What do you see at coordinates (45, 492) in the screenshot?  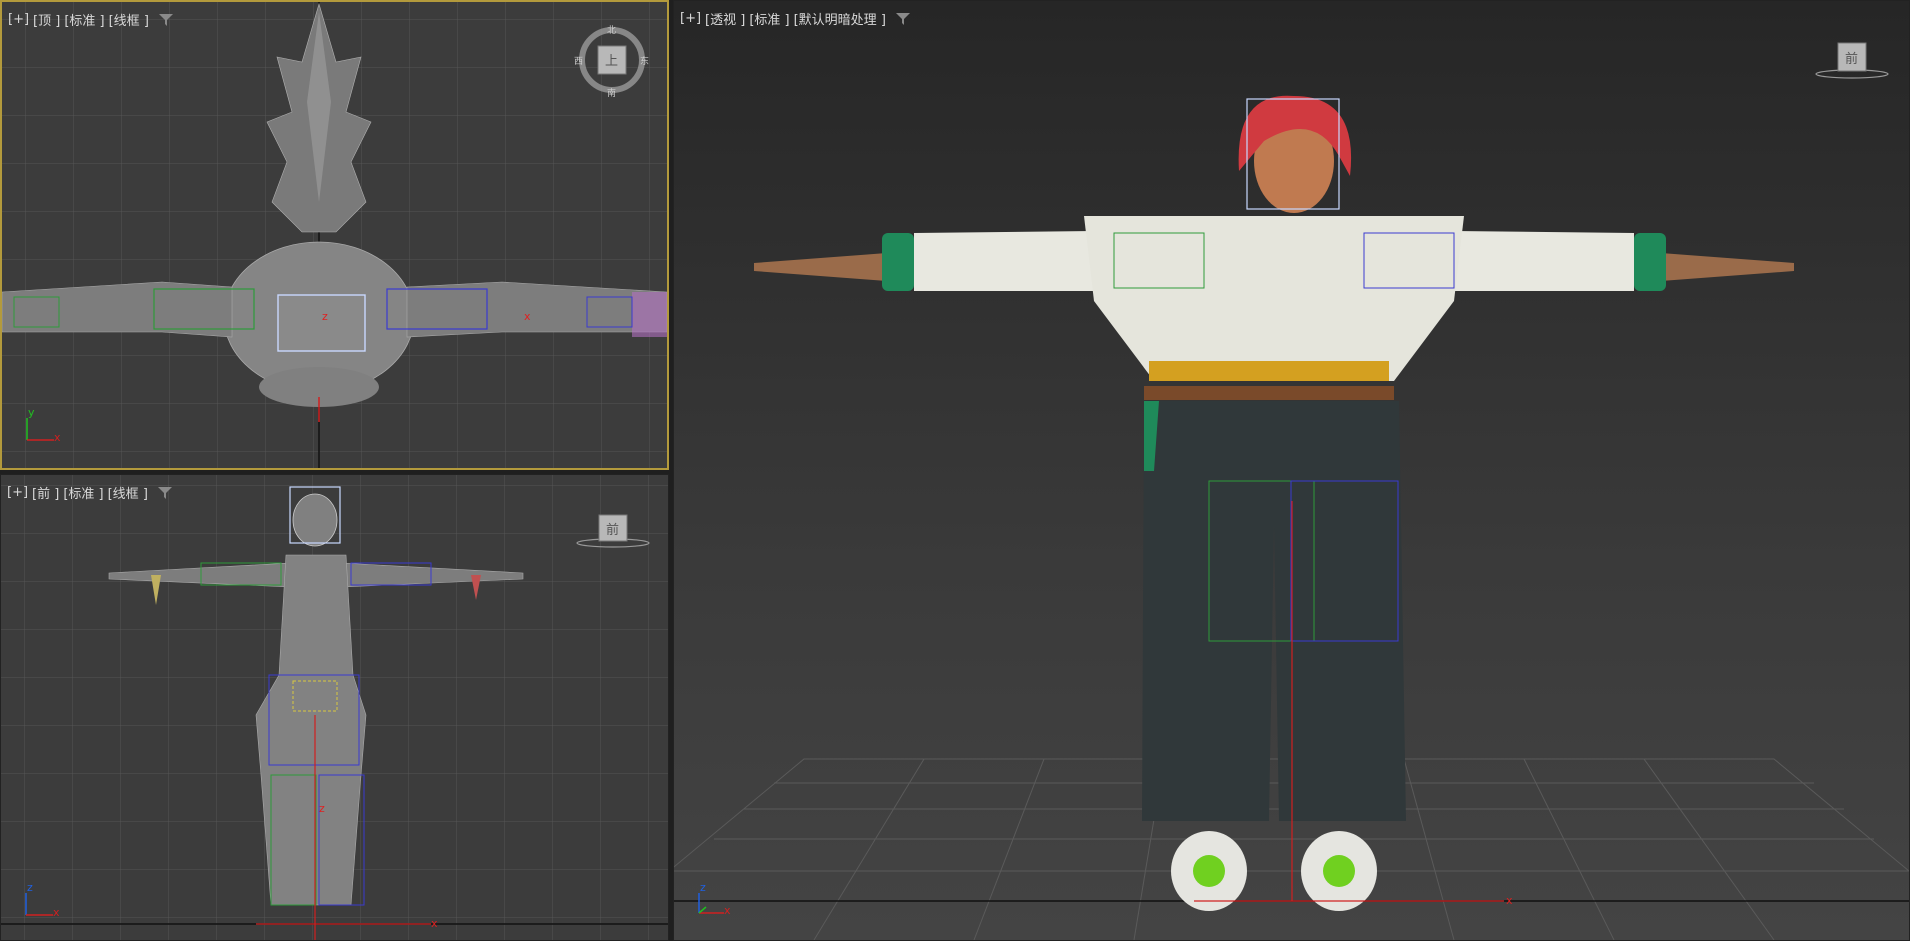 I see `viewport-view-menu: [前 ]` at bounding box center [45, 492].